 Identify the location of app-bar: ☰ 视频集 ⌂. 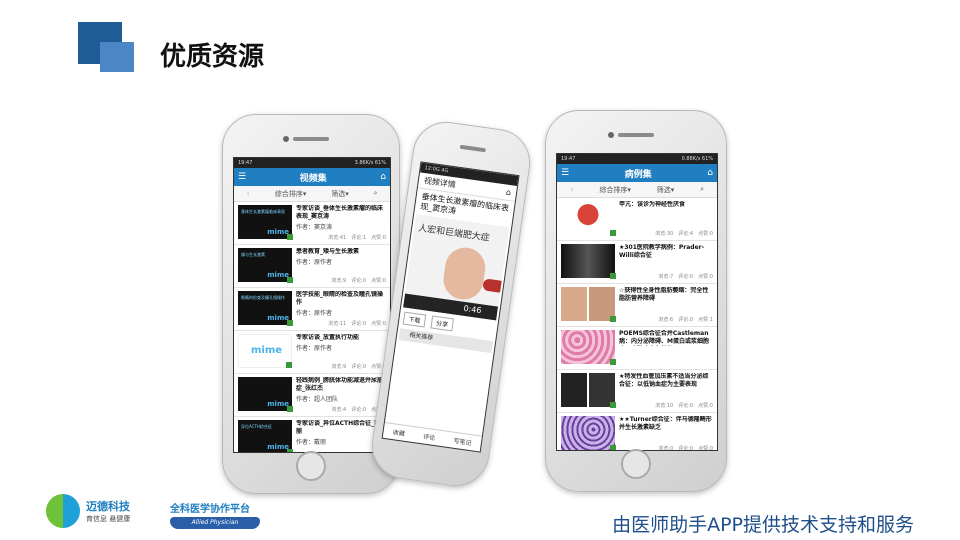
(312, 177).